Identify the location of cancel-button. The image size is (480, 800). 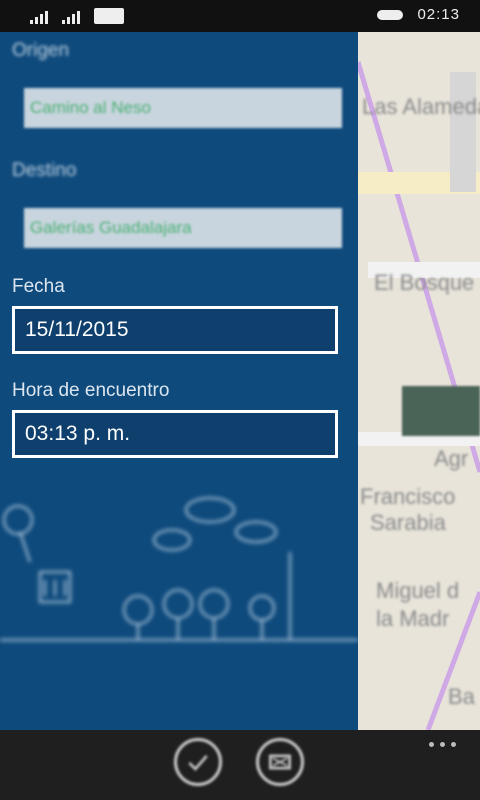
(280, 762).